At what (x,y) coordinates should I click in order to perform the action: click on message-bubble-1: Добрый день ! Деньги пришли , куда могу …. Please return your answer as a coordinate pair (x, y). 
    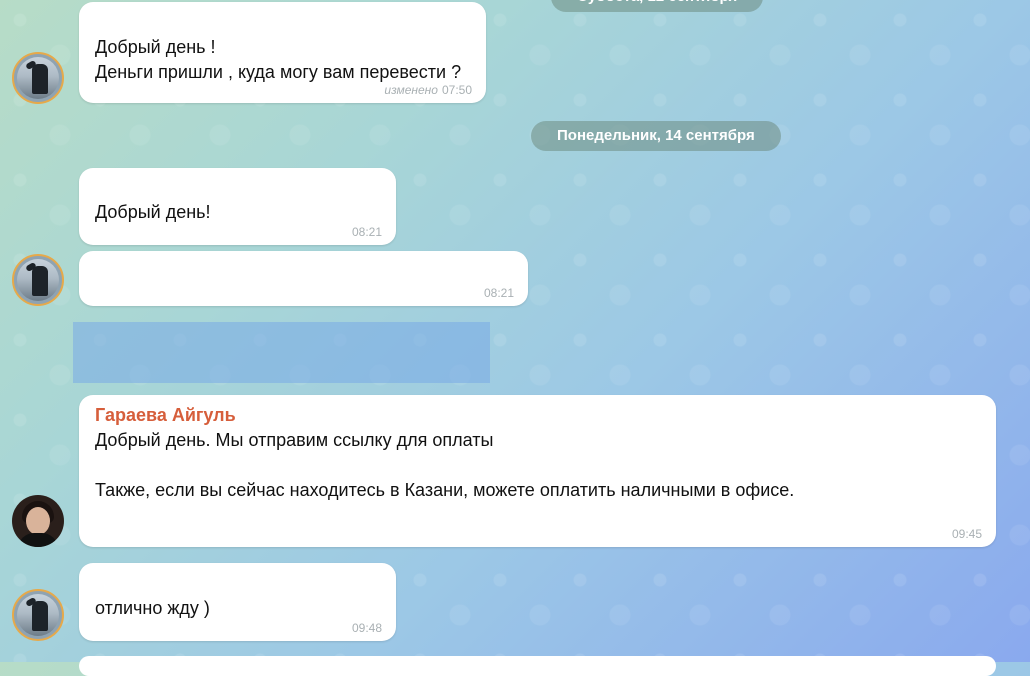
    Looking at the image, I should click on (282, 52).